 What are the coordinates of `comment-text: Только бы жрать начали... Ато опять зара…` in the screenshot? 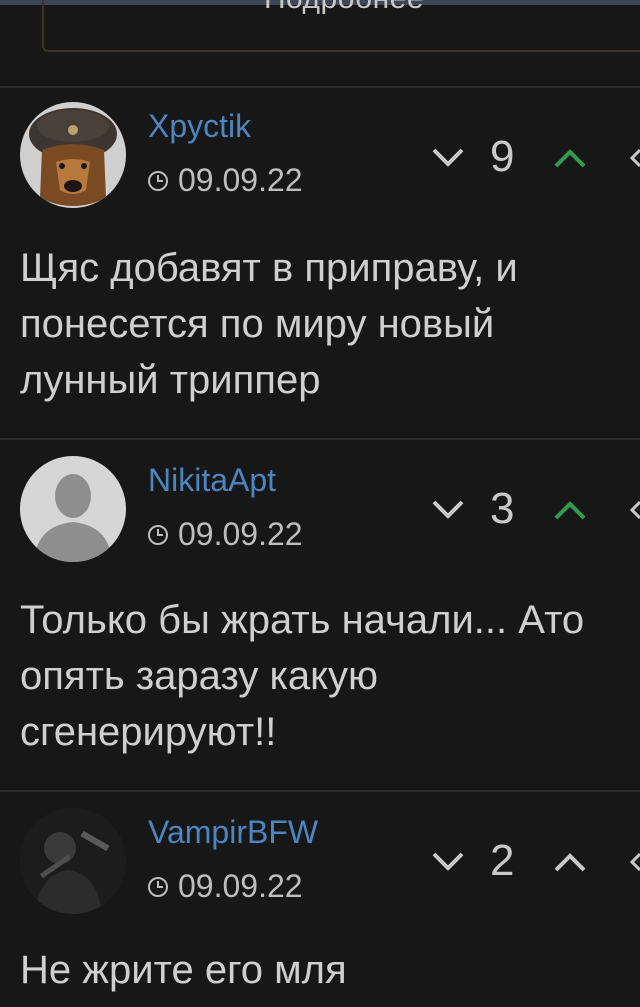 It's located at (302, 676).